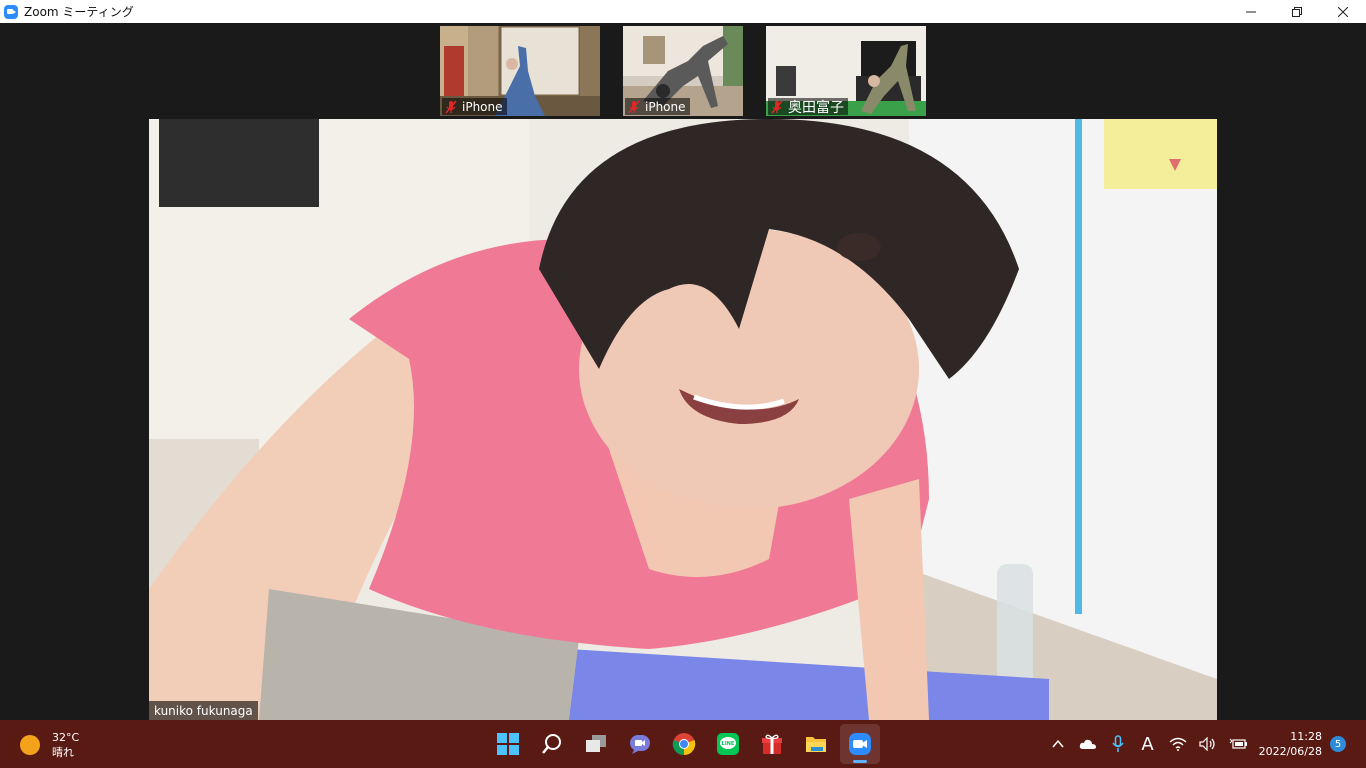  I want to click on participant-label: 奥田富子, so click(808, 107).